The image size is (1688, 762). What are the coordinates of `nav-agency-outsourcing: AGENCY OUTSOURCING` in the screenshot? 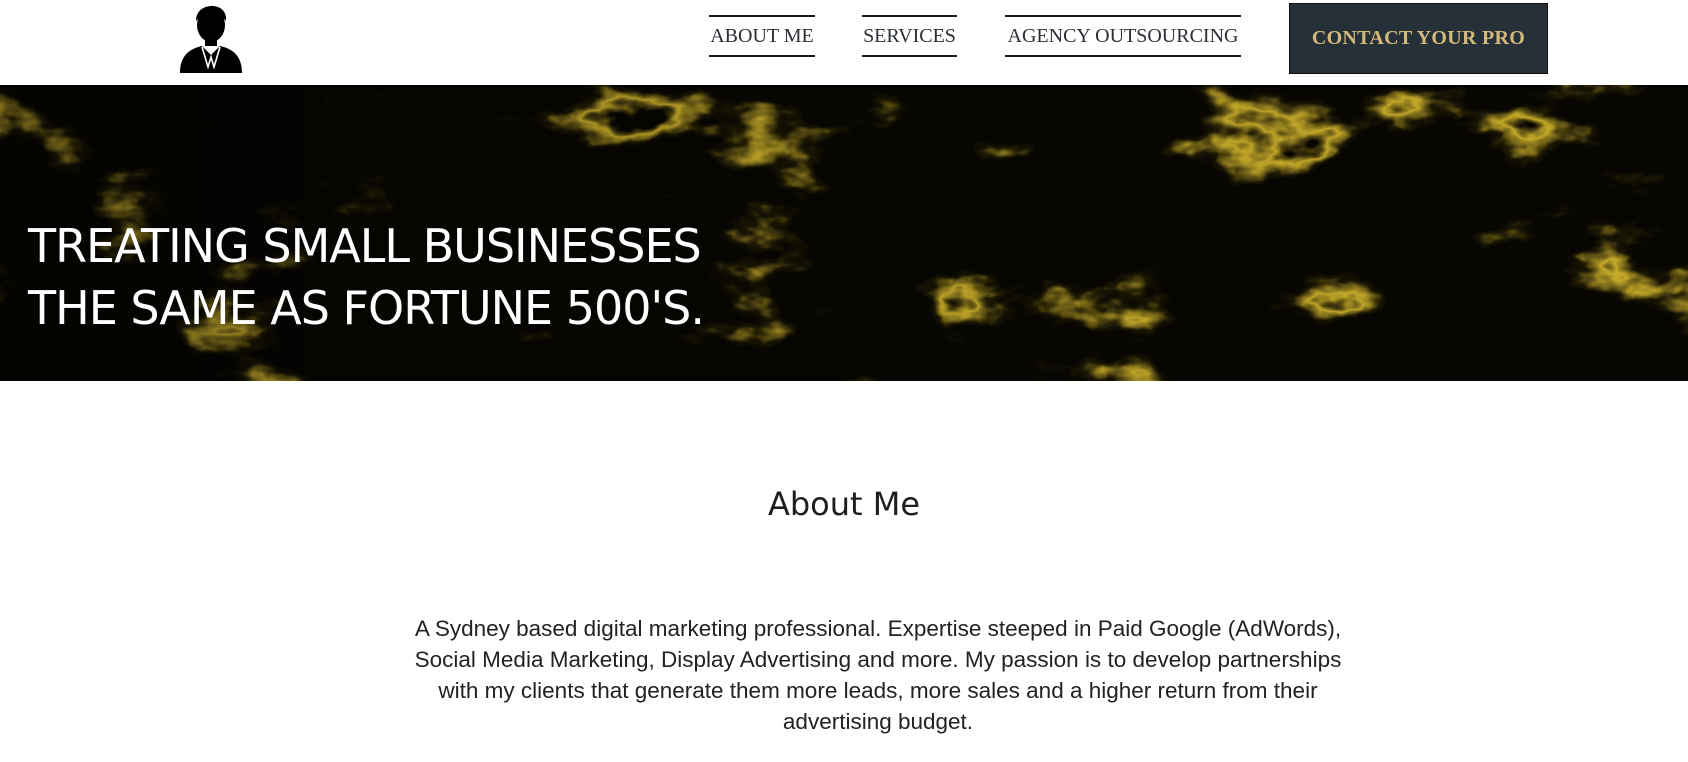 It's located at (1123, 36).